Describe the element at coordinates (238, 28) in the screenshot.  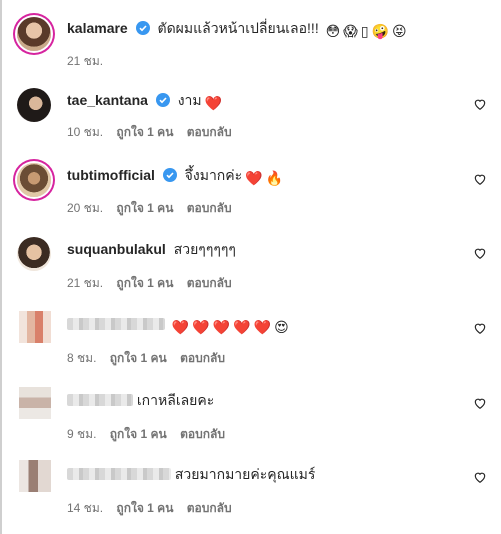
I see `comment-text: ตัดผมแล้วหน้าเปลี่ยนเลอ!!!` at that location.